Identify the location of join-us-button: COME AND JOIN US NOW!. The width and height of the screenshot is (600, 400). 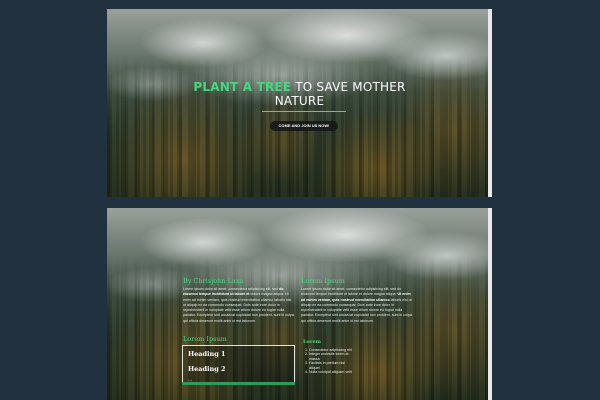
(304, 126).